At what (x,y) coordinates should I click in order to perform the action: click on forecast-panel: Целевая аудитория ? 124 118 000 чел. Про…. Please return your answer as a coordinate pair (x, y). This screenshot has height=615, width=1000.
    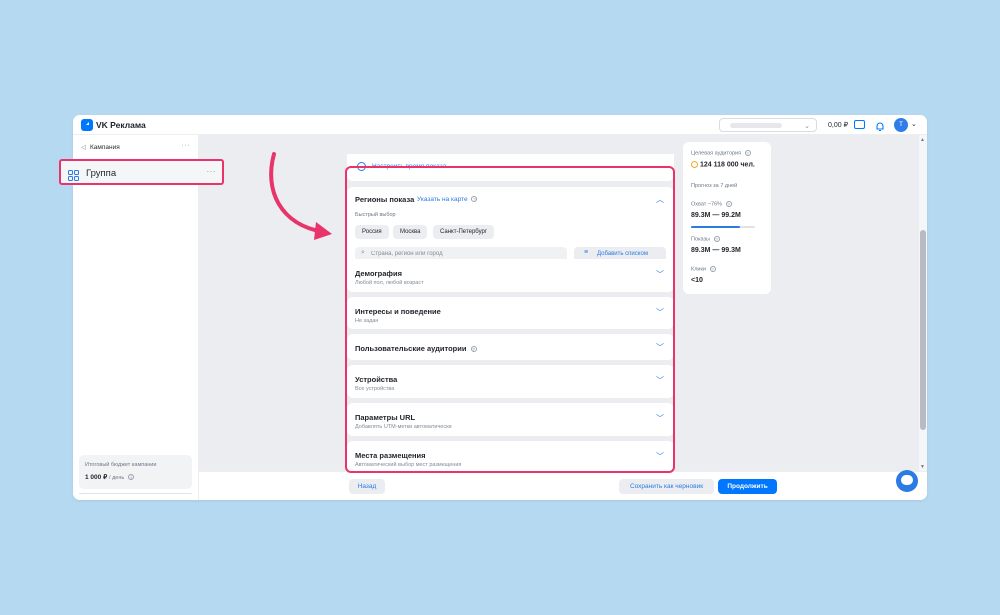
    Looking at the image, I should click on (727, 218).